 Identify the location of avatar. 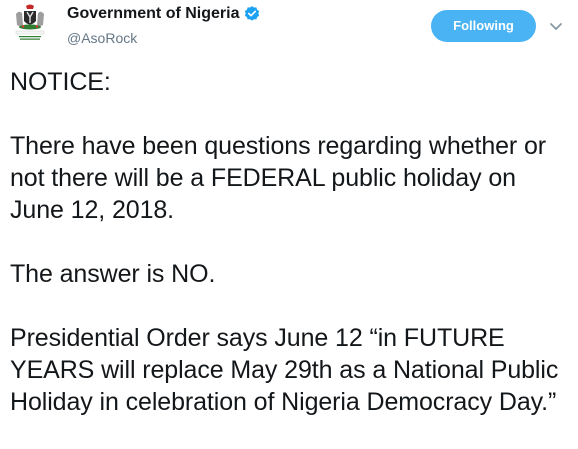
(30, 24).